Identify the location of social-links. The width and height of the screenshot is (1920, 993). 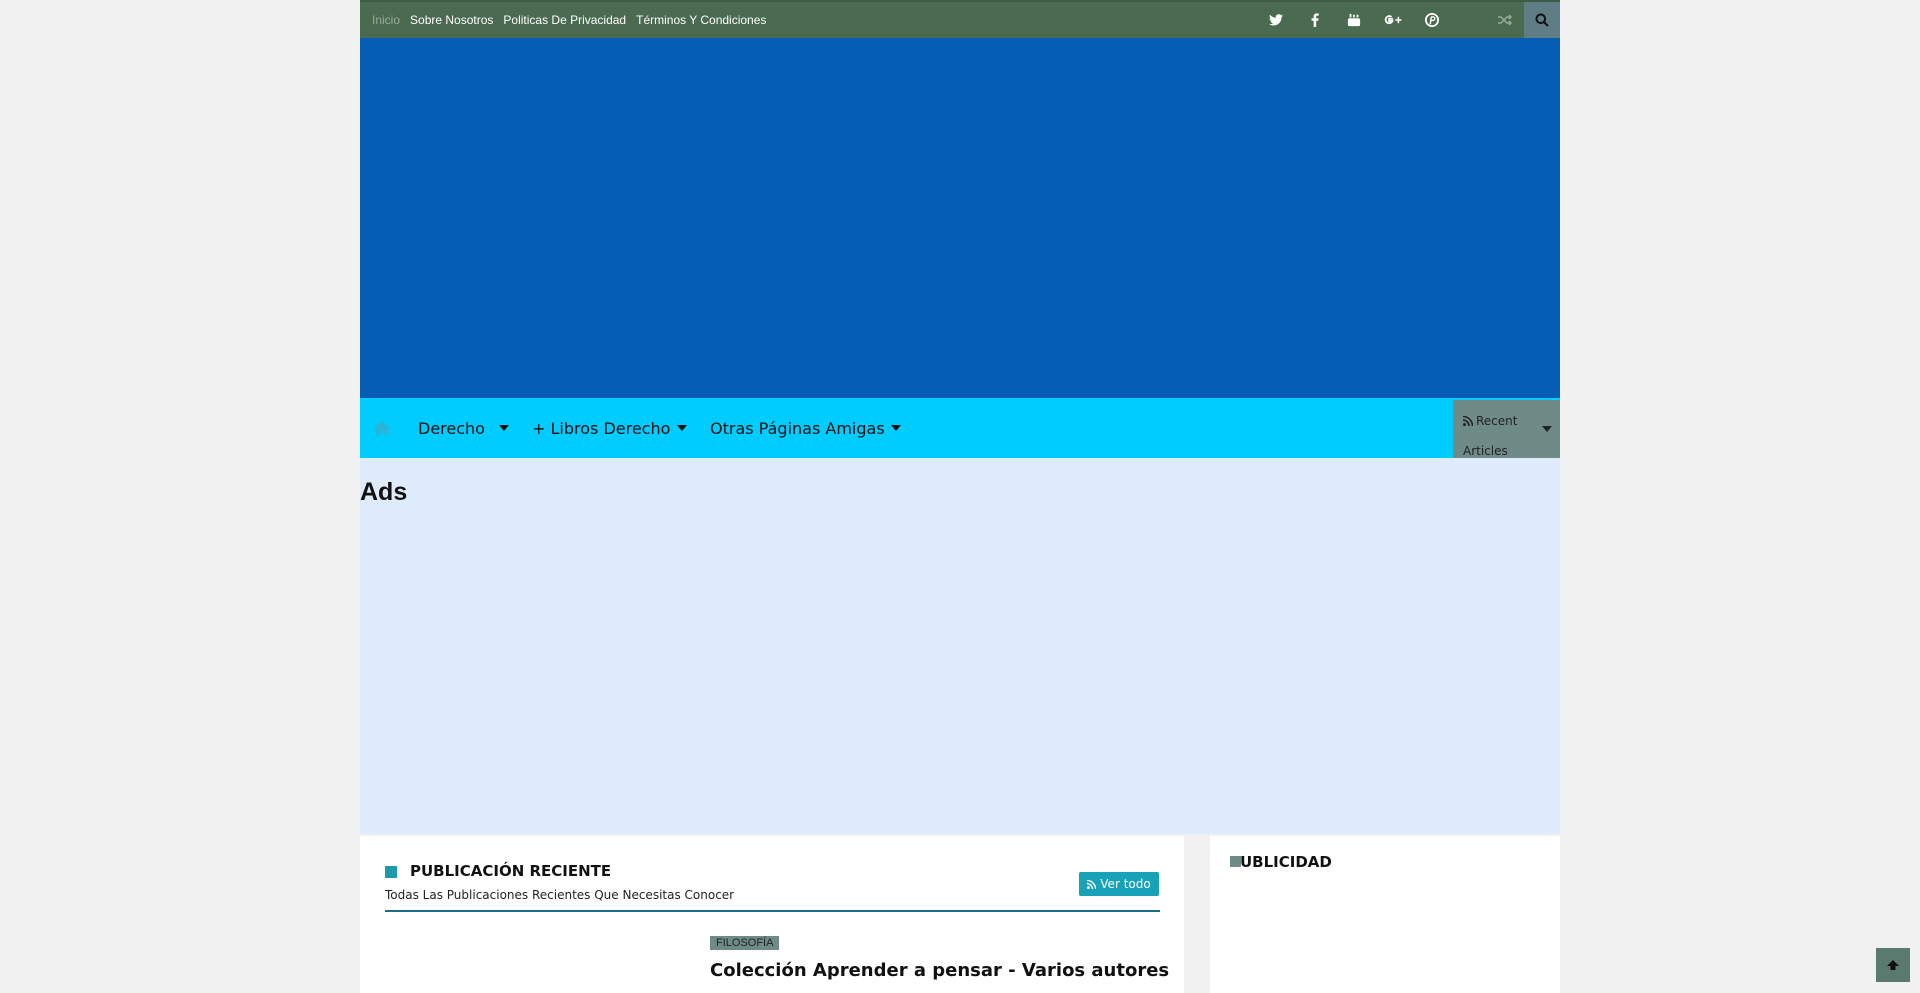
(1353, 20).